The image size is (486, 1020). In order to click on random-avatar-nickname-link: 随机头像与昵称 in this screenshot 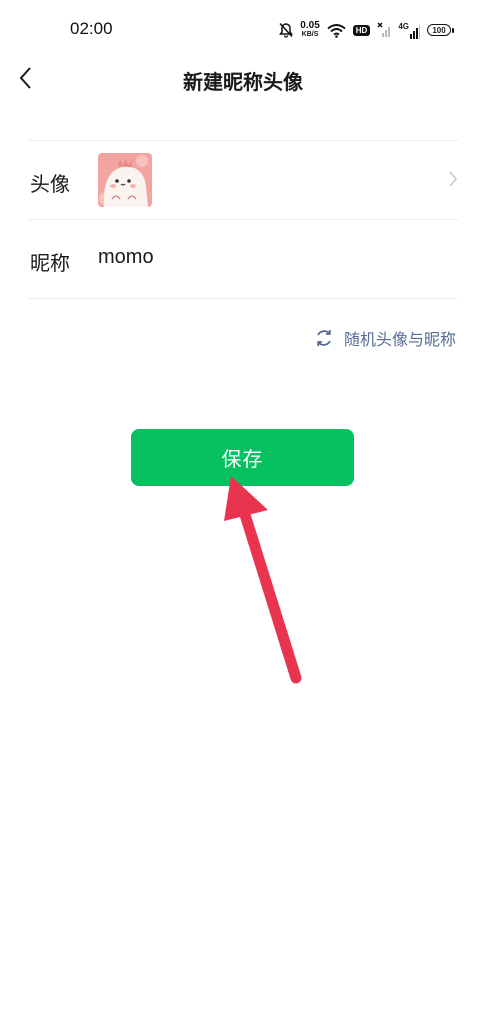, I will do `click(385, 338)`.